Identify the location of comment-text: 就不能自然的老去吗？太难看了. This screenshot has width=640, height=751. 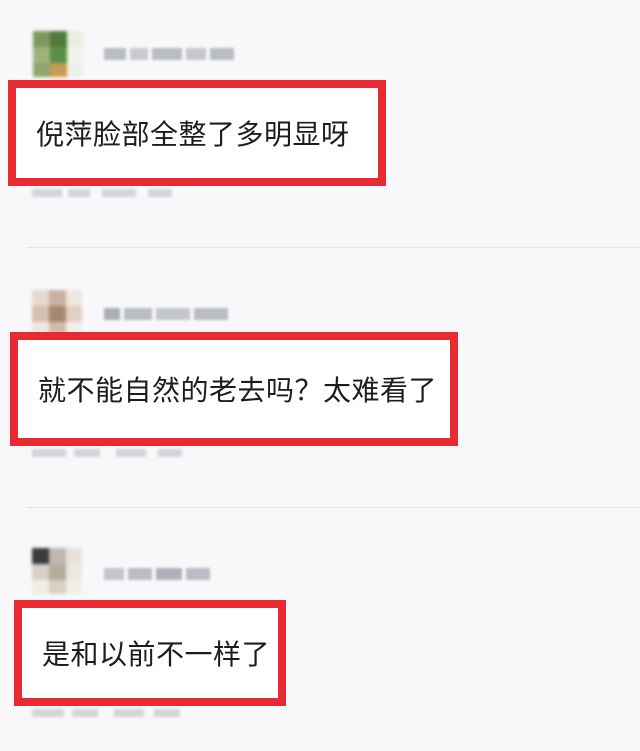
(238, 390).